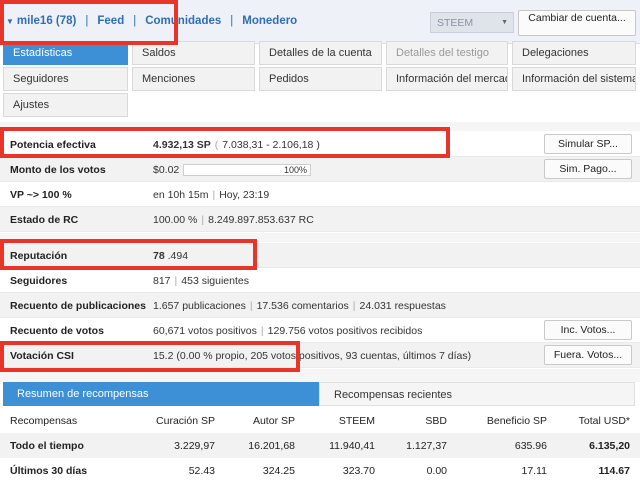 The image size is (640, 480). What do you see at coordinates (320, 280) in the screenshot?
I see `followers-row: Seguidores 817 | 453 siguientes` at bounding box center [320, 280].